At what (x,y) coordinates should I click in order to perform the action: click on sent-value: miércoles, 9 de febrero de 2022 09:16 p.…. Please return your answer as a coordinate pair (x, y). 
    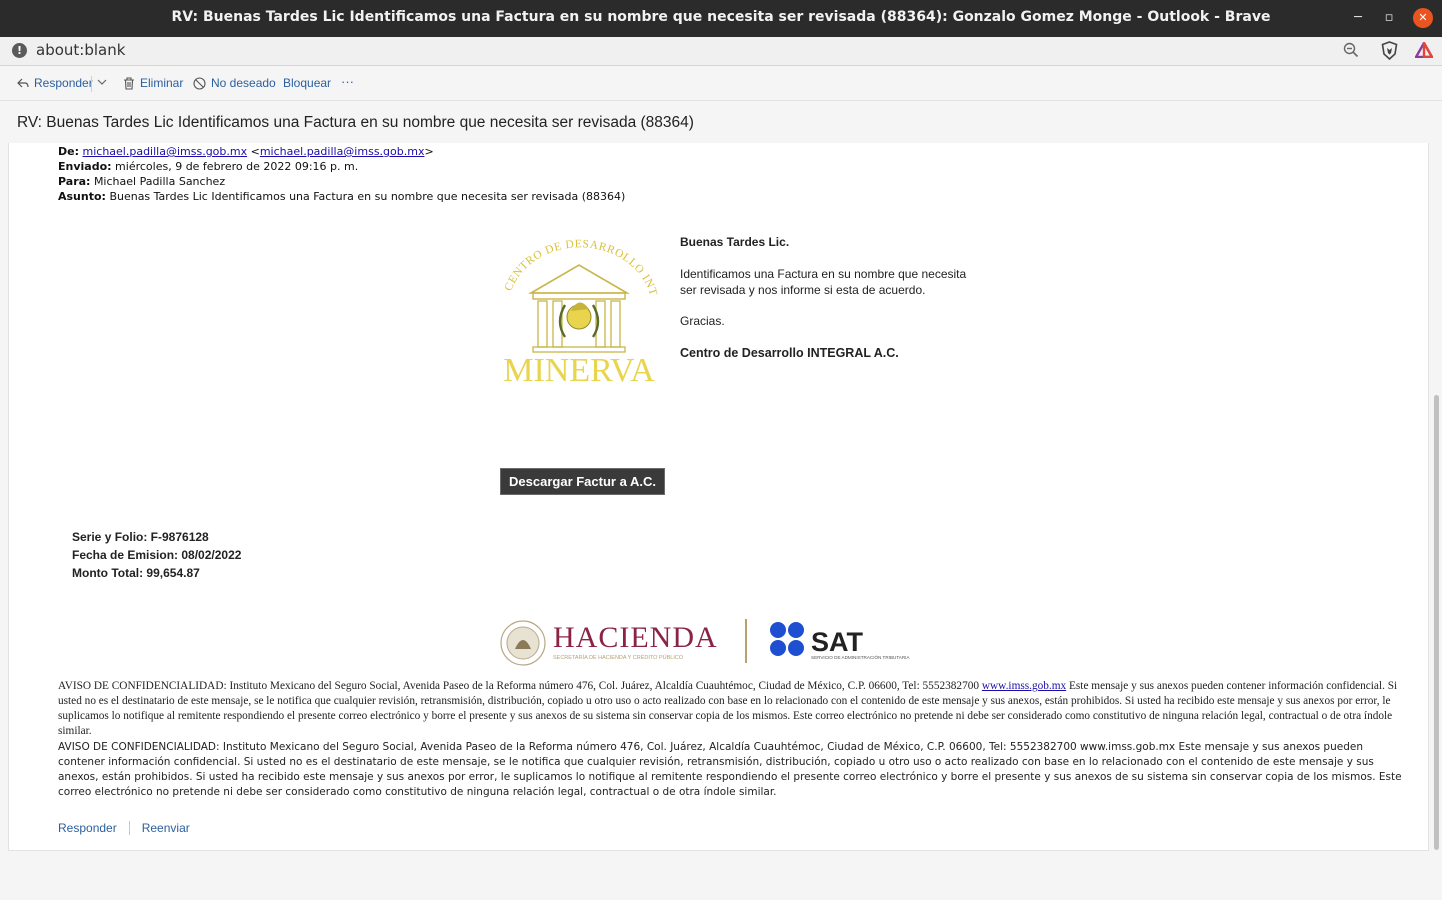
    Looking at the image, I should click on (237, 166).